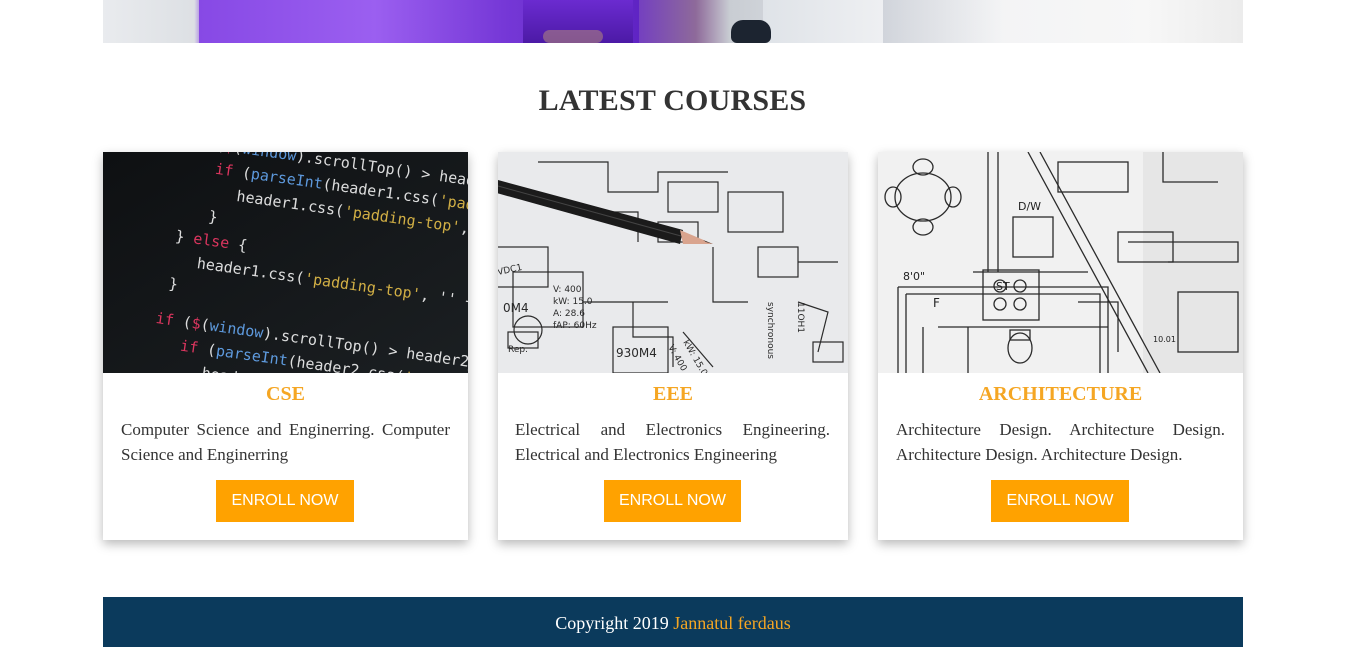 The image size is (1345, 655). What do you see at coordinates (1003, 286) in the screenshot?
I see `svg-text: ST` at bounding box center [1003, 286].